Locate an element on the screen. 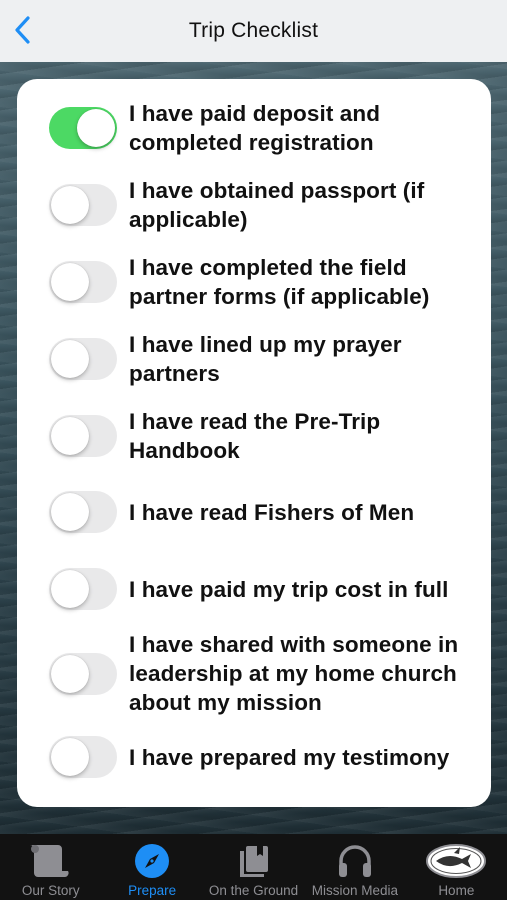 This screenshot has width=507, height=900. headphones-icon is located at coordinates (354, 861).